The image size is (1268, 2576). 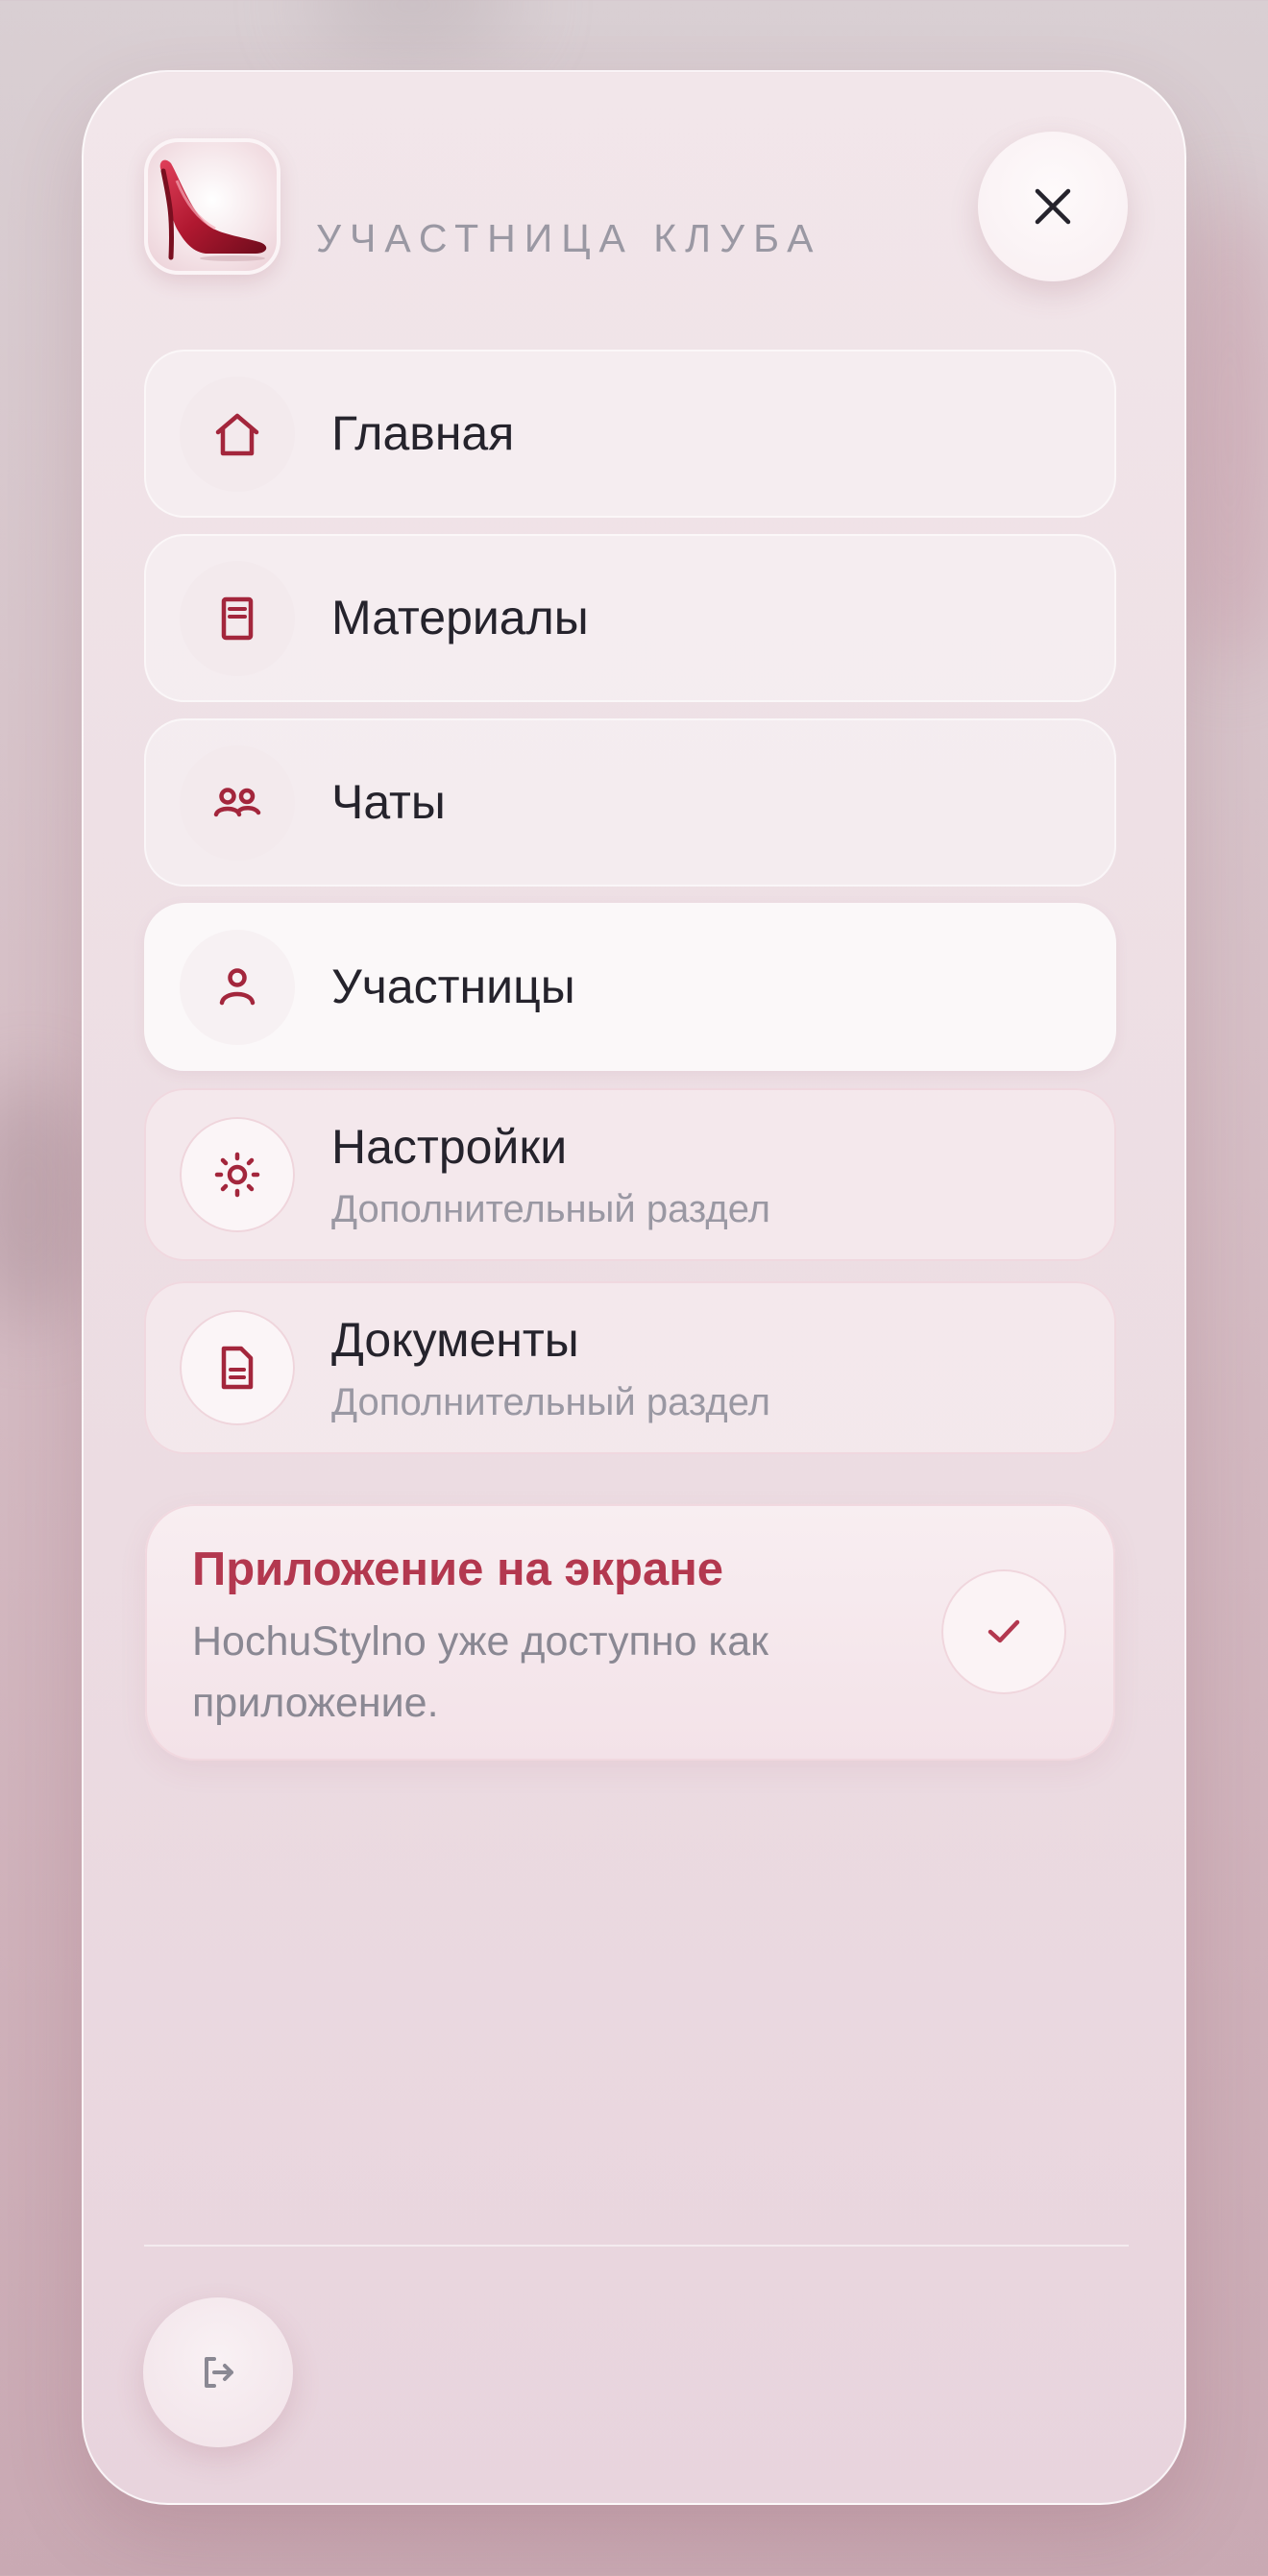 What do you see at coordinates (630, 1367) in the screenshot?
I see `nav-item-documents: Документы Дополнительный раздел` at bounding box center [630, 1367].